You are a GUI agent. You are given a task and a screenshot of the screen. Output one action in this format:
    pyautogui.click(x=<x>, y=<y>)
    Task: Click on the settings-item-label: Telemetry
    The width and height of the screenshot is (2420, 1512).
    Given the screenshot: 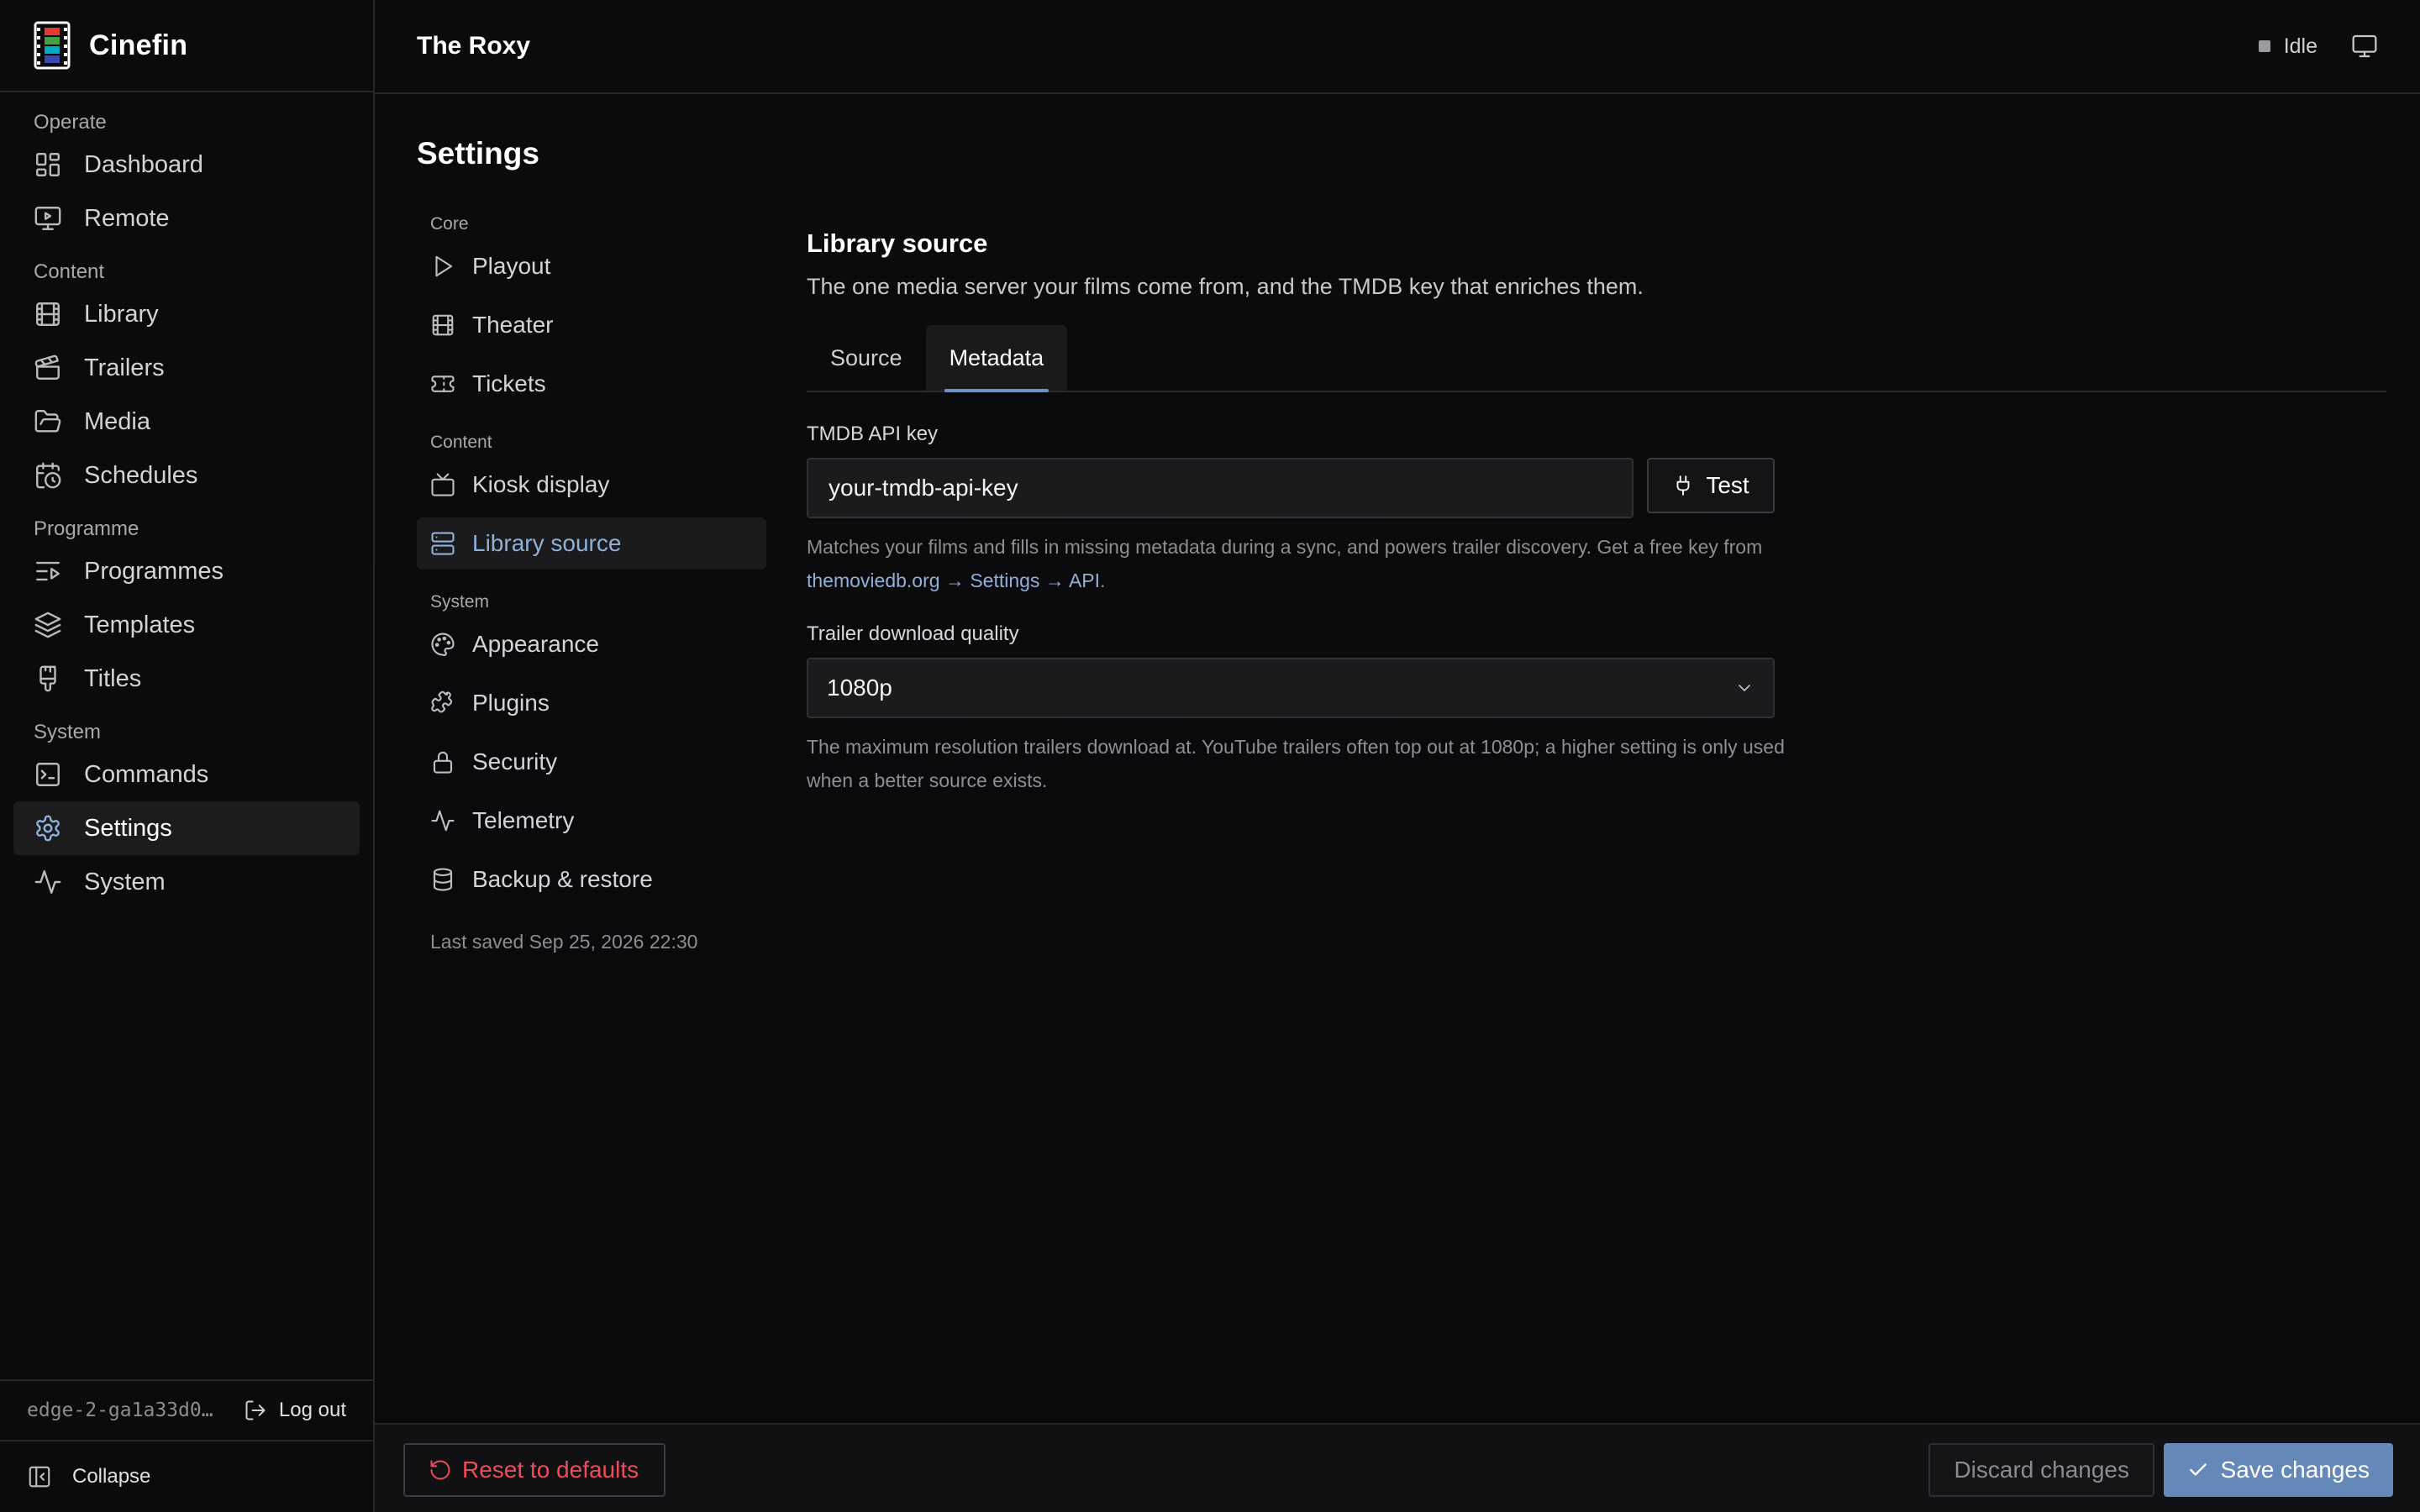 What is the action you would take?
    pyautogui.click(x=523, y=820)
    